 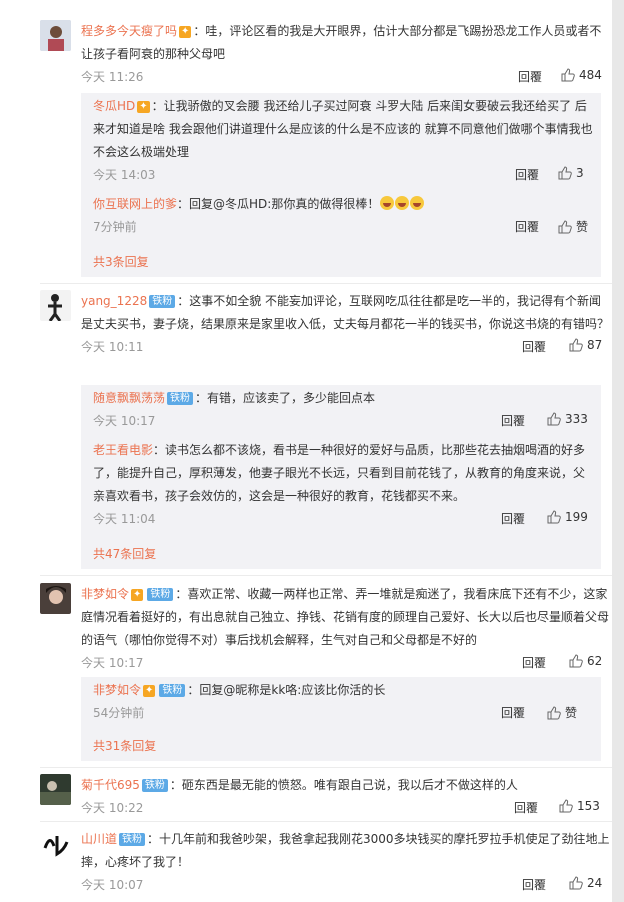 I want to click on like-button: 484, so click(x=581, y=75).